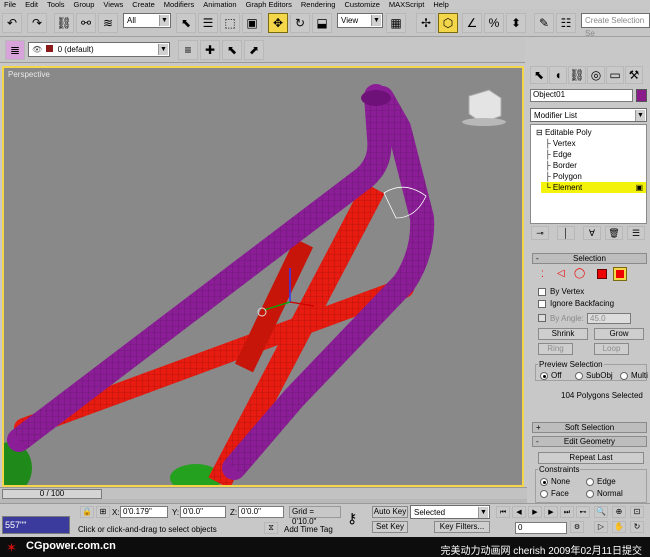 This screenshot has width=650, height=557. Describe the element at coordinates (308, 529) in the screenshot. I see `add-time-tag-label: Add Time Tag` at that location.